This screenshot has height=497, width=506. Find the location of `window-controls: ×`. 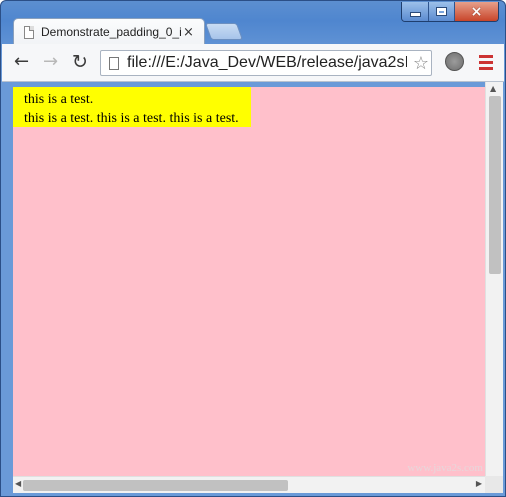

window-controls: × is located at coordinates (450, 12).